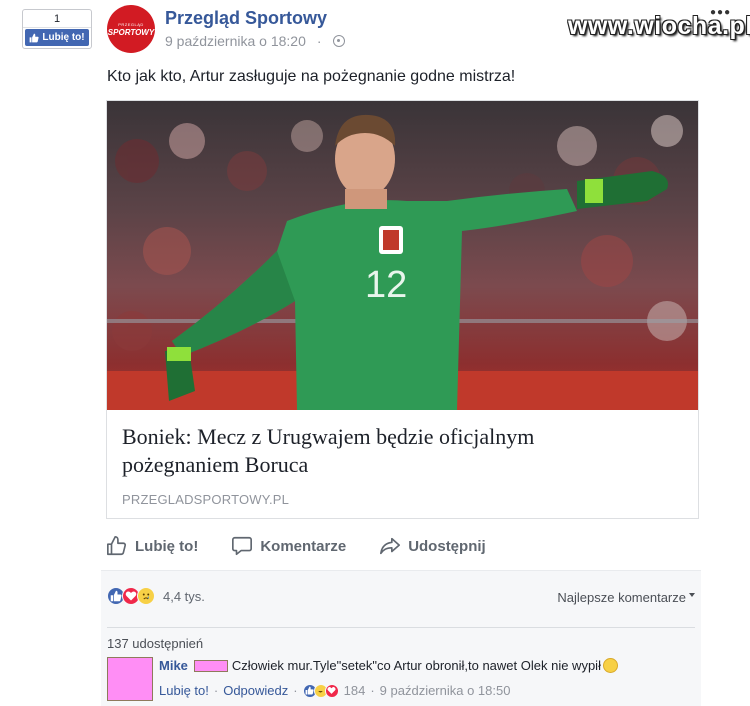 Image resolution: width=750 pixels, height=706 pixels. Describe the element at coordinates (146, 596) in the screenshot. I see `sad-reaction-icon` at that location.